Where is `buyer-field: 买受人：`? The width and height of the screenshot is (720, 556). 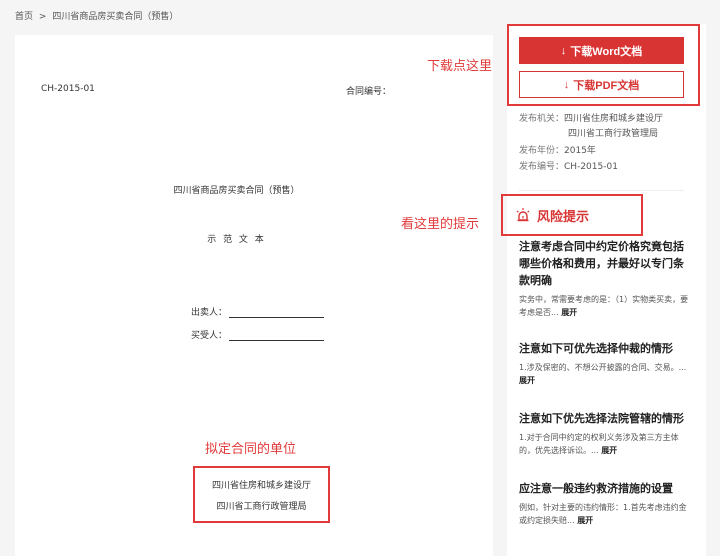 buyer-field: 买受人： is located at coordinates (258, 334).